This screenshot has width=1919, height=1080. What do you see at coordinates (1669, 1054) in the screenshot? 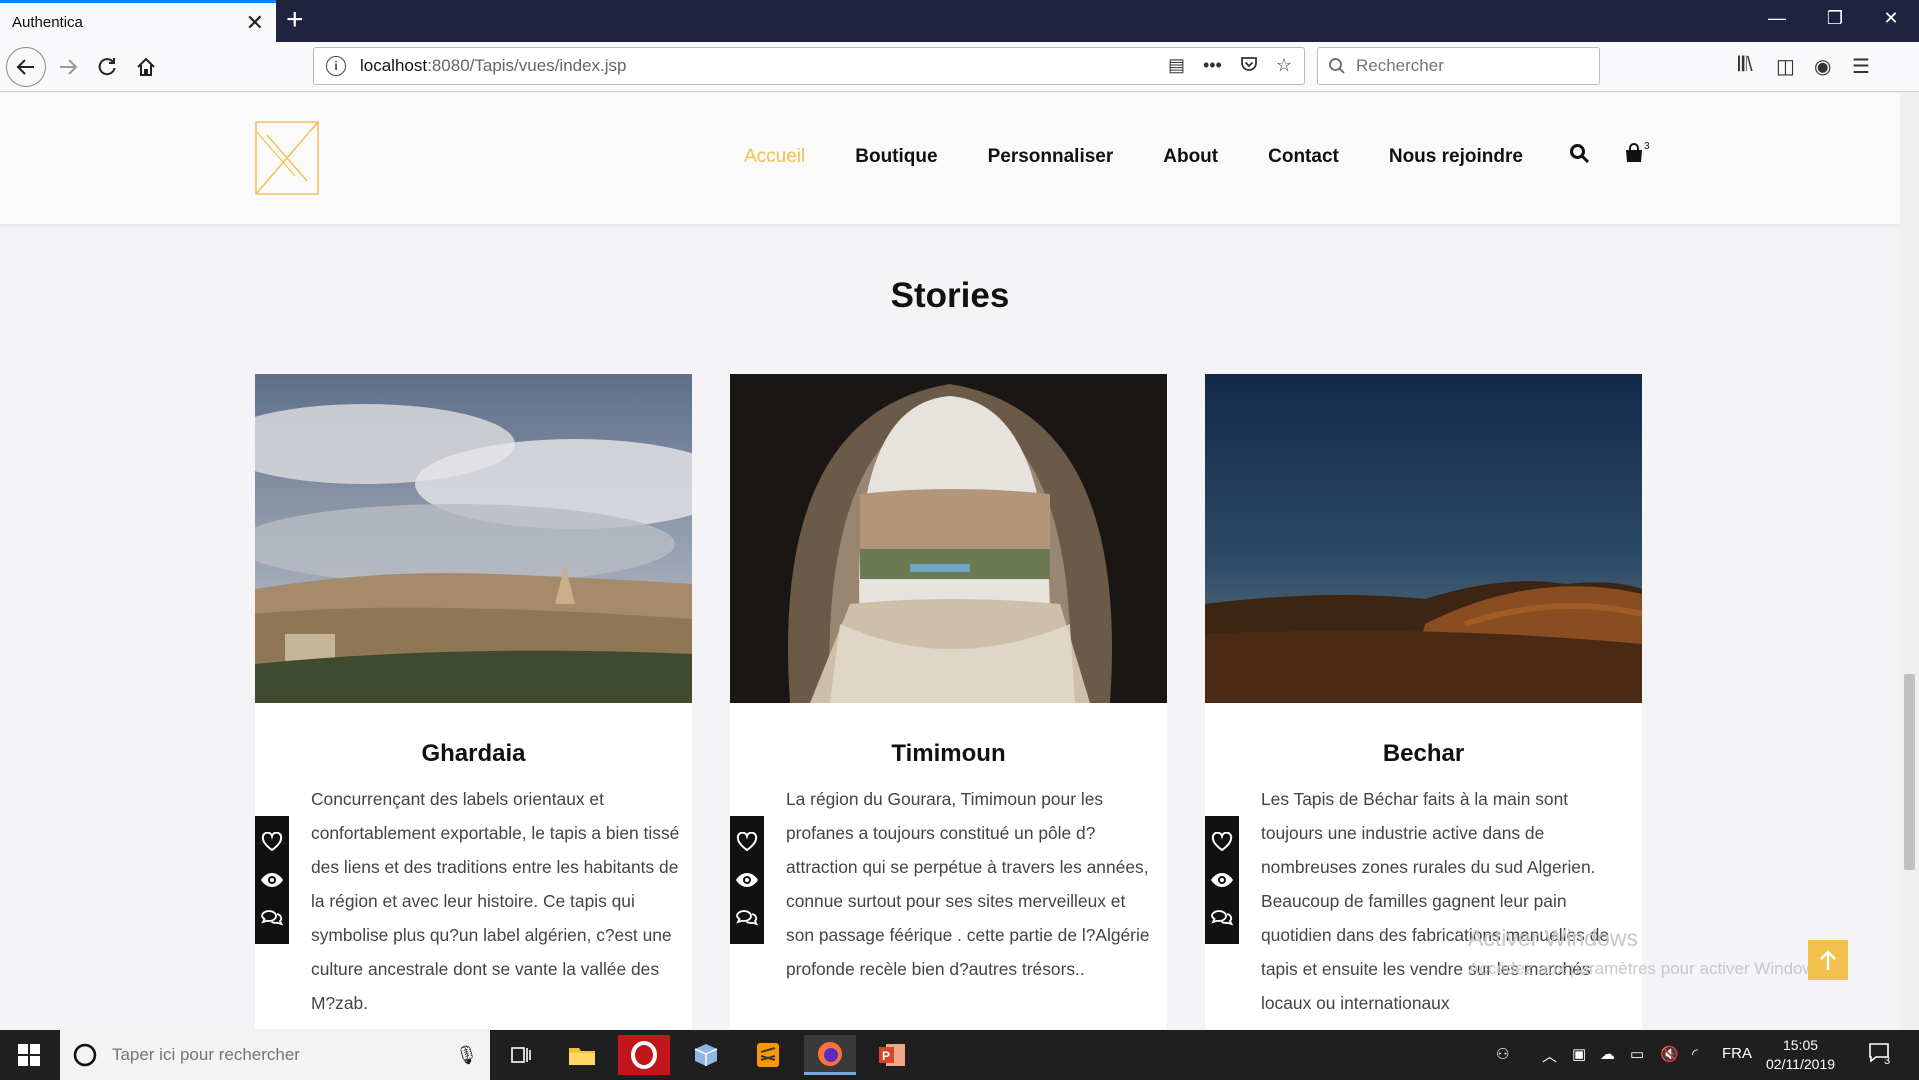
I see `volume-muted-icon: 🔇` at bounding box center [1669, 1054].